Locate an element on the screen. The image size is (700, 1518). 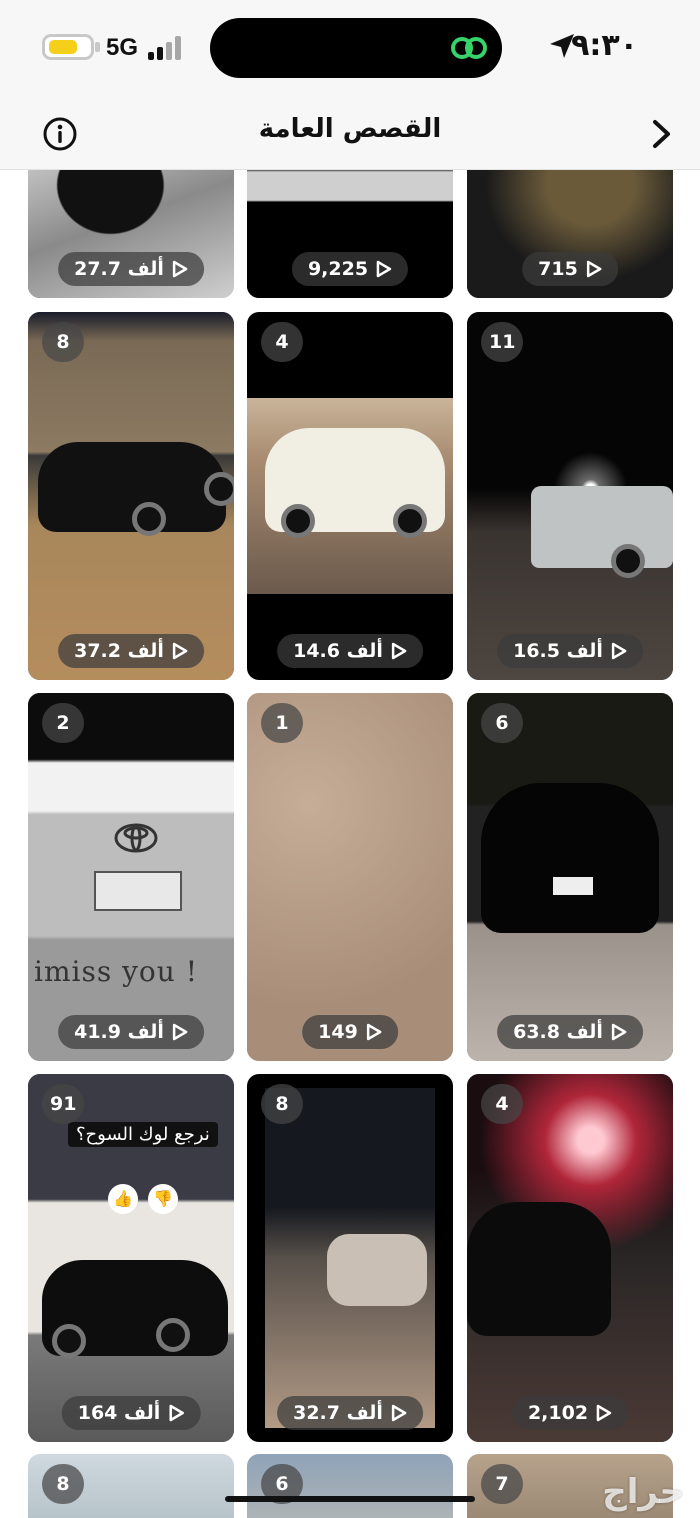
status-time: ٩:٣٠ is located at coordinates (604, 45).